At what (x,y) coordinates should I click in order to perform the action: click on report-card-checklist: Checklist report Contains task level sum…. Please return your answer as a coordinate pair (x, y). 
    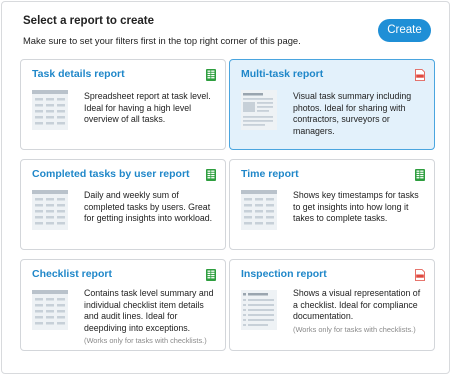
    Looking at the image, I should click on (123, 305).